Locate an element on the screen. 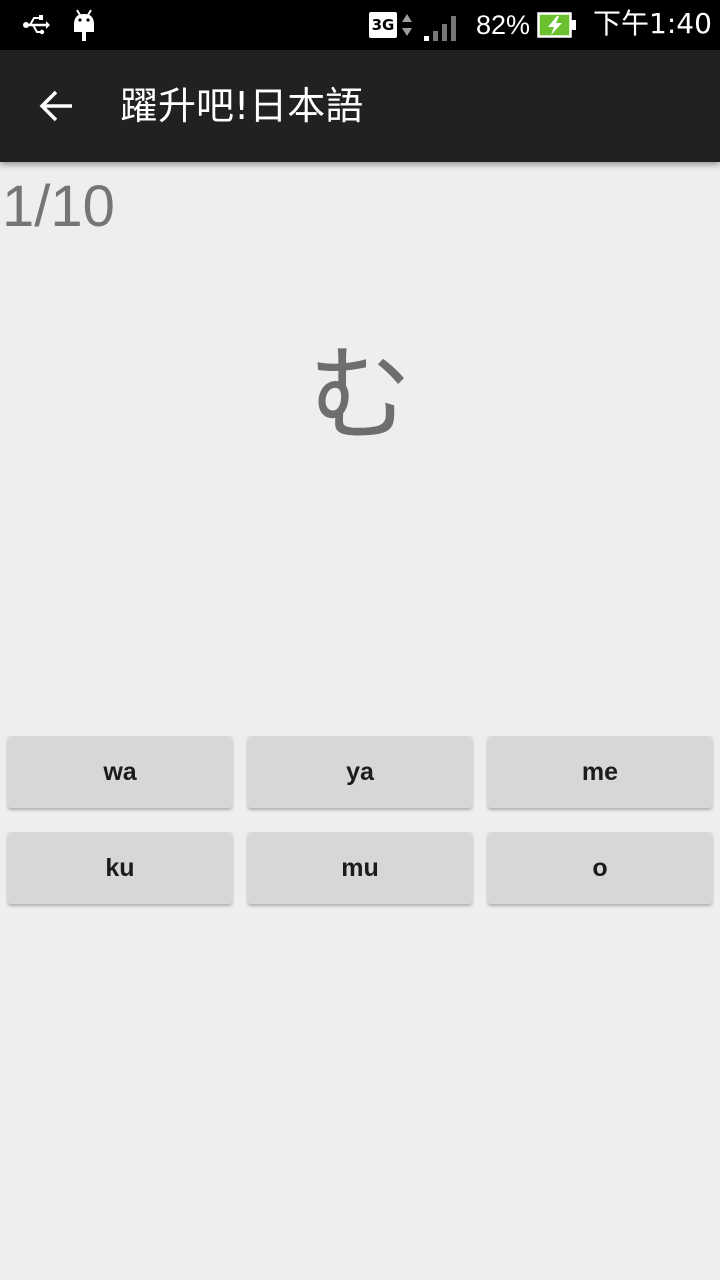  android-debug-icon is located at coordinates (84, 25).